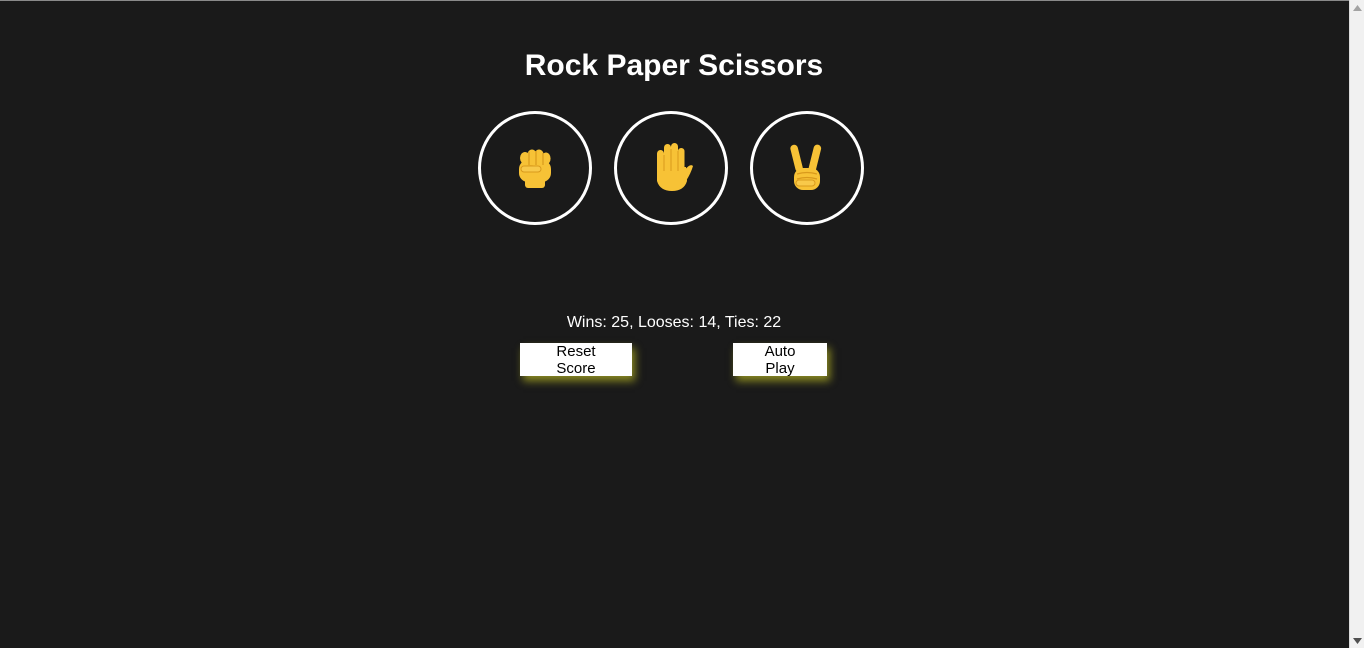 Image resolution: width=1364 pixels, height=648 pixels. I want to click on paper-button, so click(671, 168).